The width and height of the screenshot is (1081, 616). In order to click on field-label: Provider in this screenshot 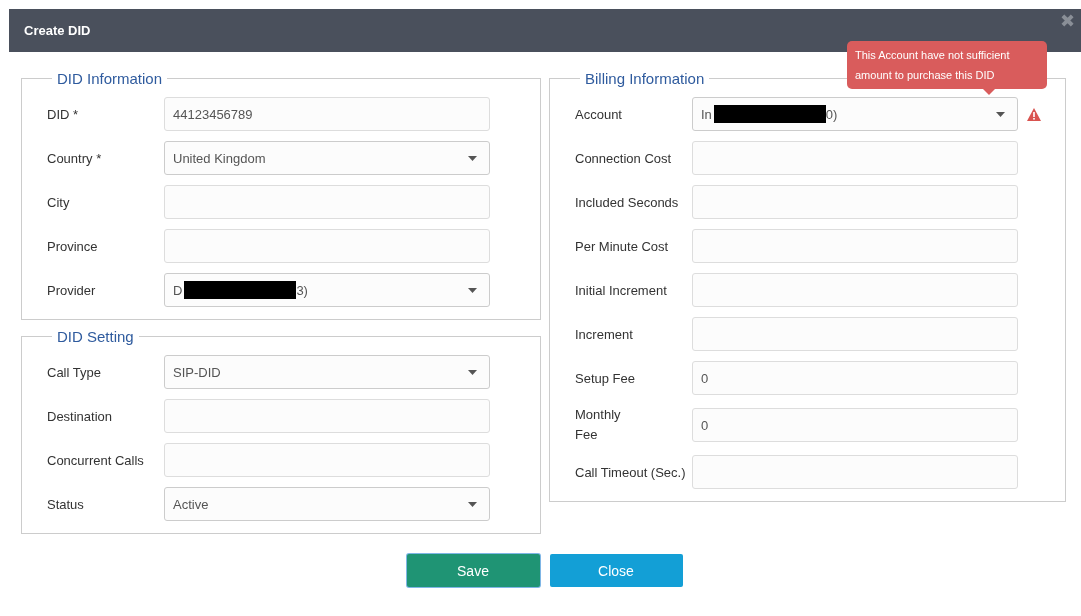, I will do `click(72, 290)`.